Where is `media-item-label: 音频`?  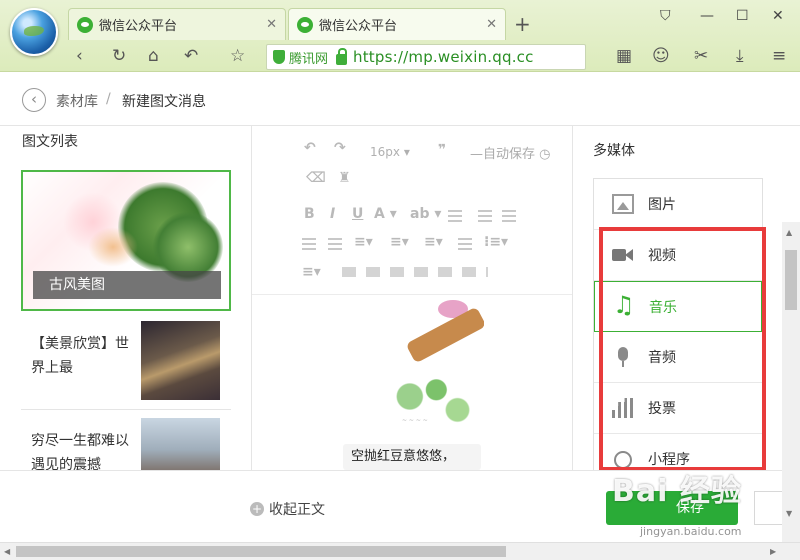 media-item-label: 音频 is located at coordinates (662, 358).